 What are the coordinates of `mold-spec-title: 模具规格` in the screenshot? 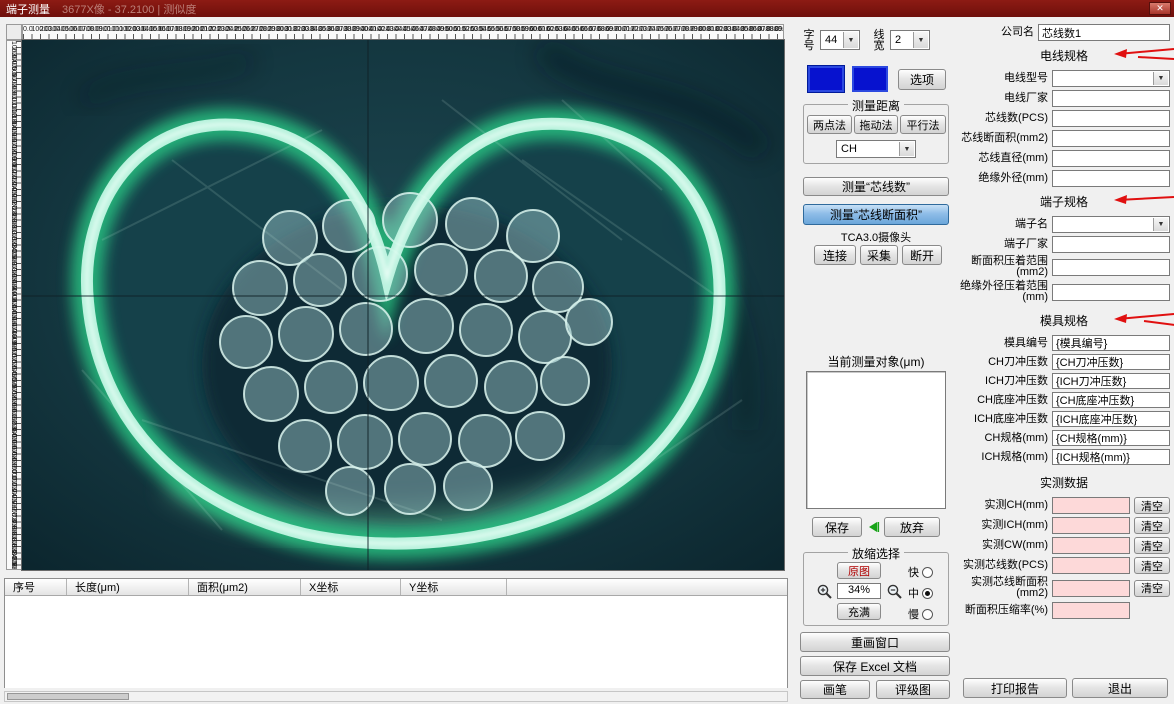 It's located at (1066, 320).